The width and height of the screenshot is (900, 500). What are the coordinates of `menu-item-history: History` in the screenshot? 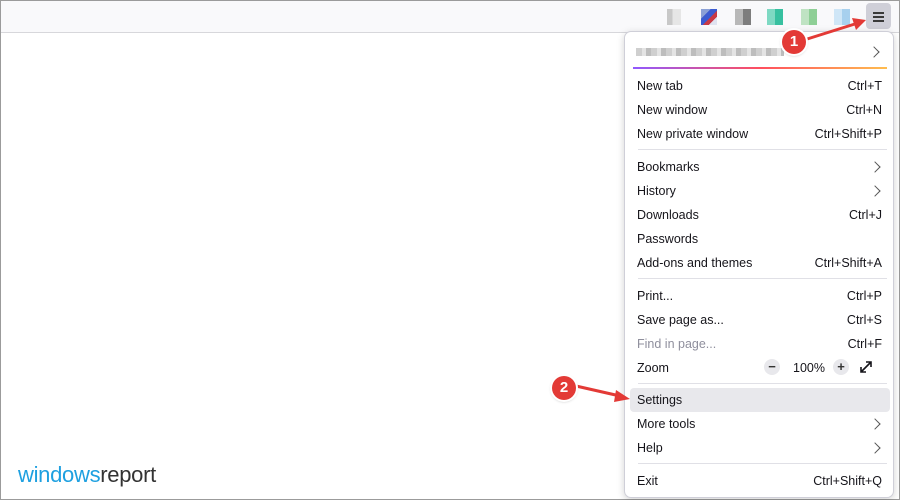 It's located at (760, 191).